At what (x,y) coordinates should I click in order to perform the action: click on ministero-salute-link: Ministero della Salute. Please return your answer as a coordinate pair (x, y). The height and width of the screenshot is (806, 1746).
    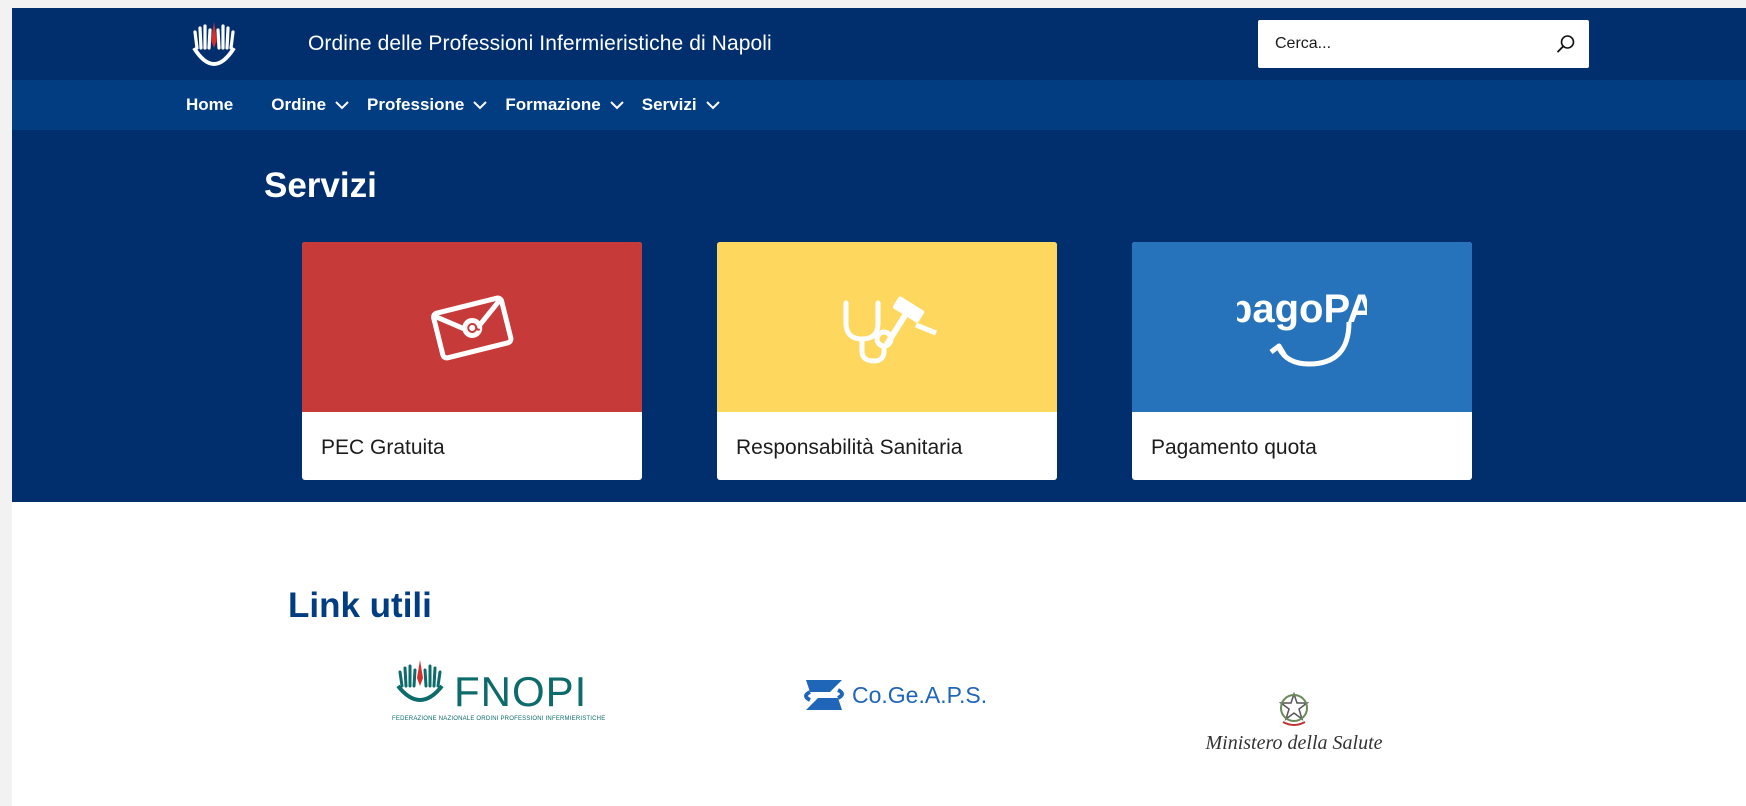
    Looking at the image, I should click on (1294, 727).